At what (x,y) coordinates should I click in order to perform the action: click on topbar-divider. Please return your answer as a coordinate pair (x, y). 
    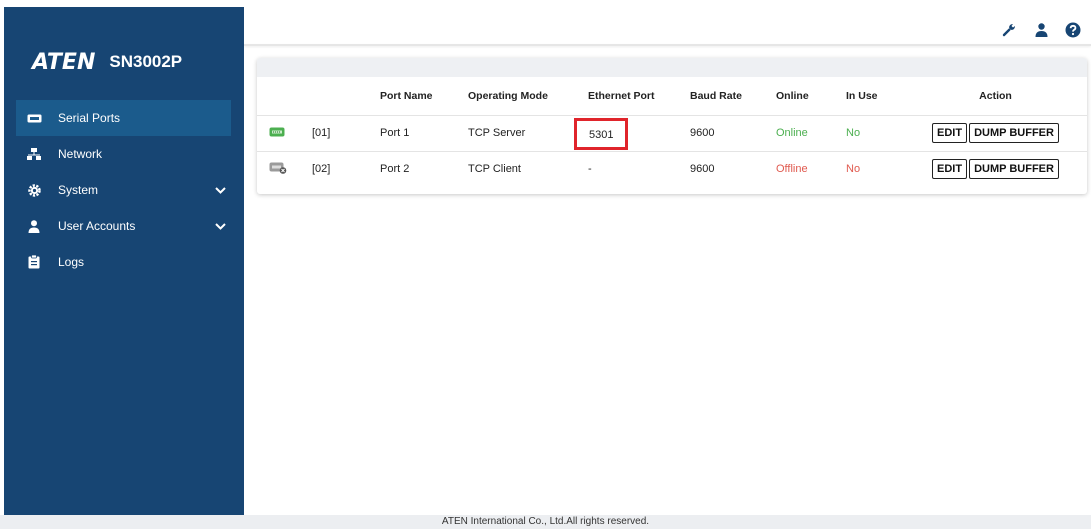
    Looking at the image, I should click on (667, 45).